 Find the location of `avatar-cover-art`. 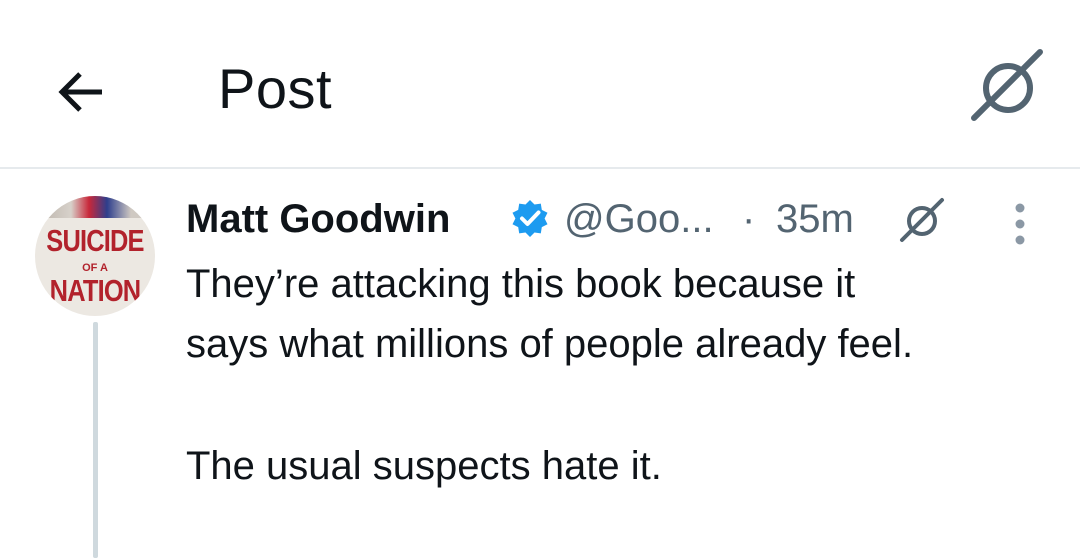

avatar-cover-art is located at coordinates (95, 207).